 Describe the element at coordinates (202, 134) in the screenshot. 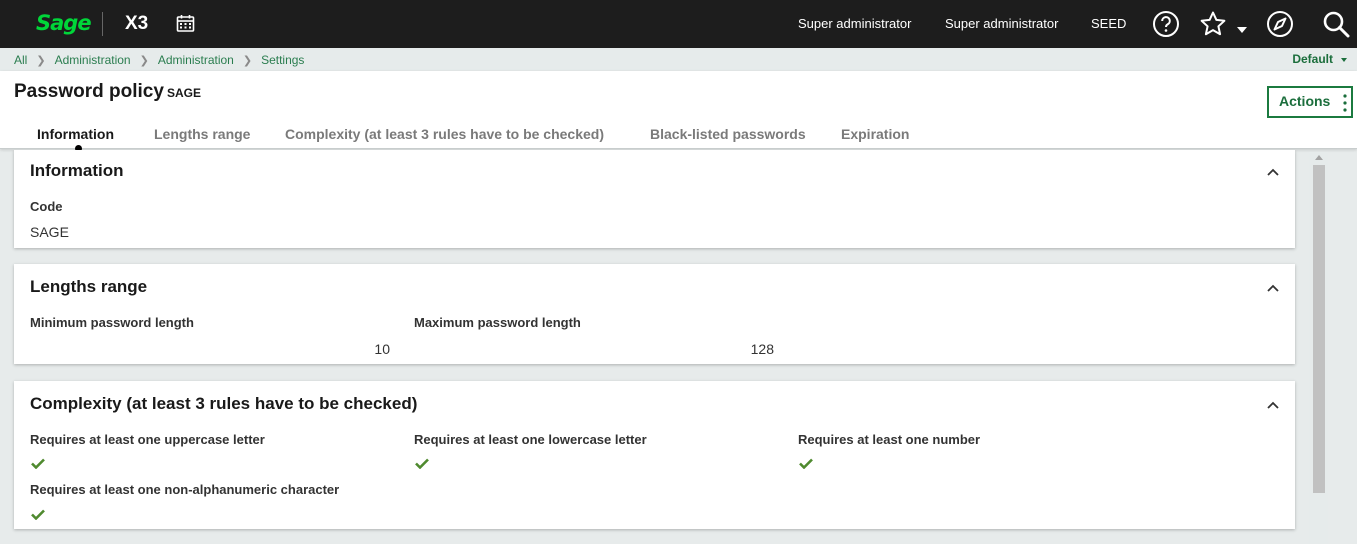

I see `tab-lengths-range: Lengths range` at that location.